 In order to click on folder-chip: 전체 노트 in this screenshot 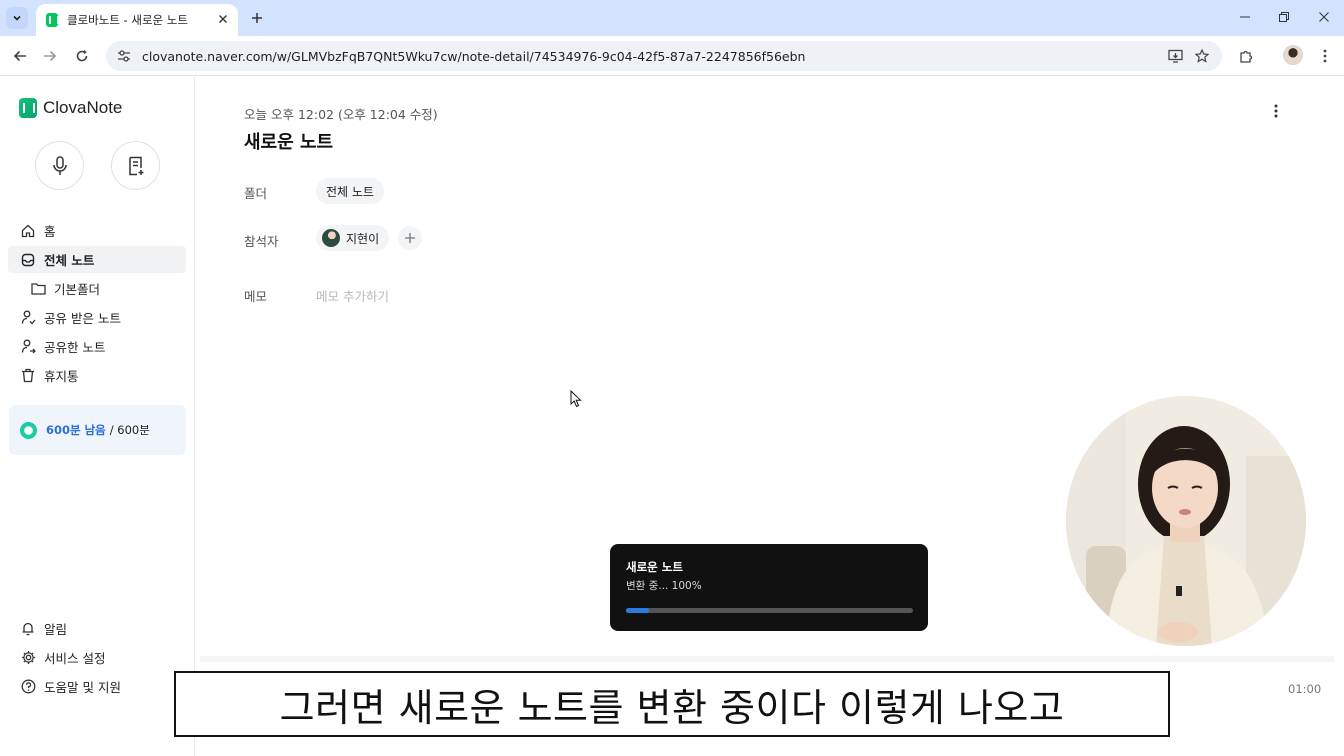, I will do `click(350, 191)`.